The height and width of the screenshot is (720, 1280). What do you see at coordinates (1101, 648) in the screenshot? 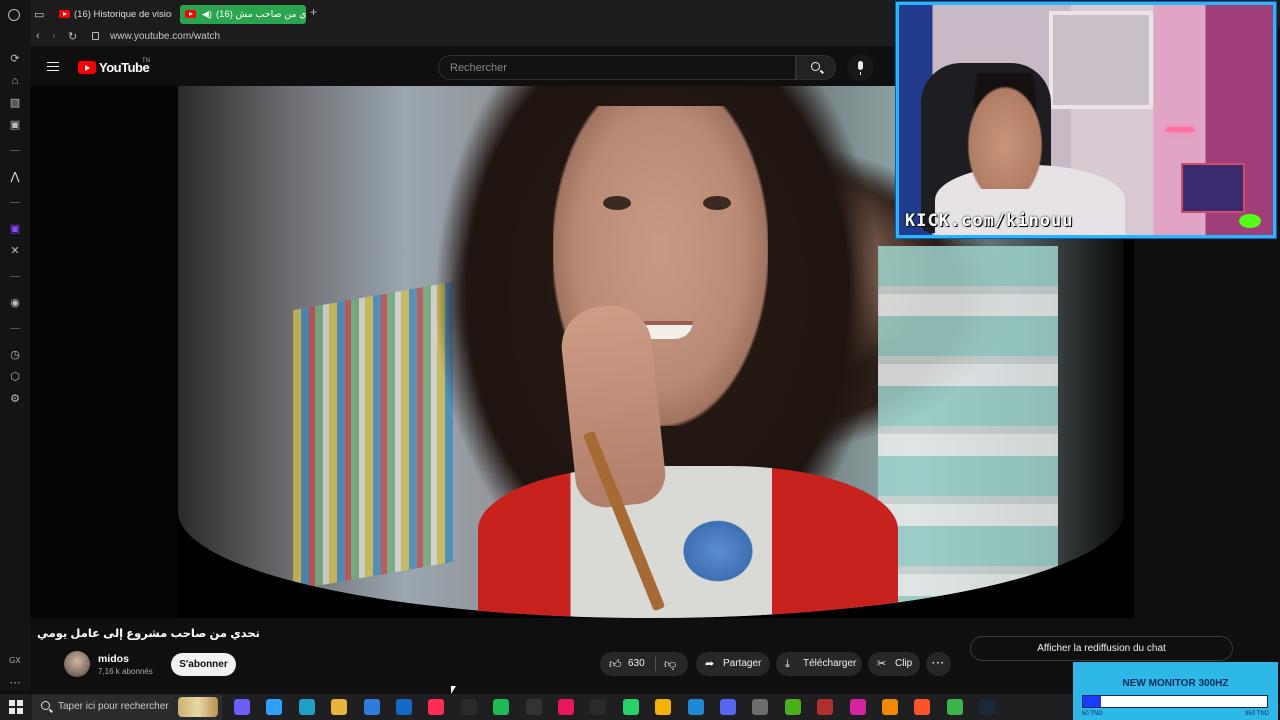
I see `show-chat-replay-button: Afficher la rediffusion du chat` at bounding box center [1101, 648].